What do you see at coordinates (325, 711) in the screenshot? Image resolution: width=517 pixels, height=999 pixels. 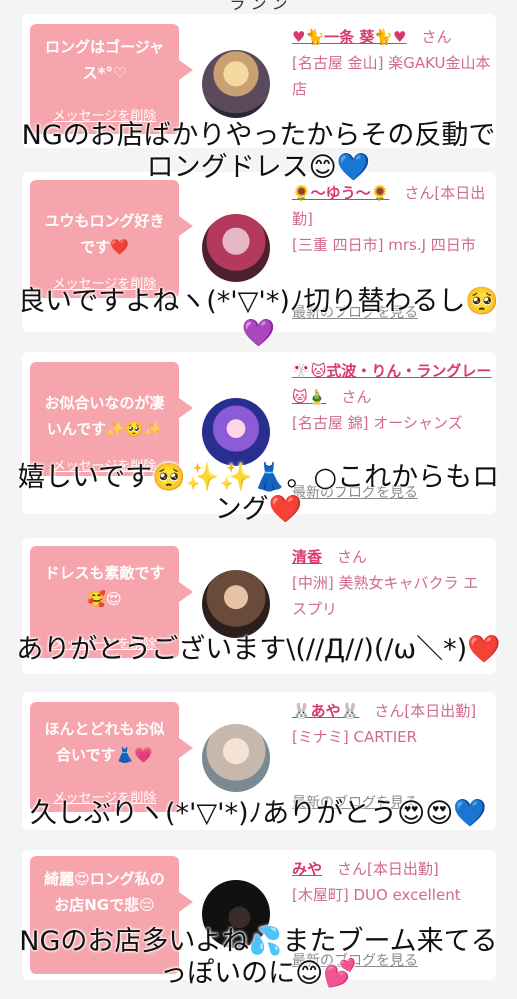 I see `cast-name-link: 🐰あや🐰` at bounding box center [325, 711].